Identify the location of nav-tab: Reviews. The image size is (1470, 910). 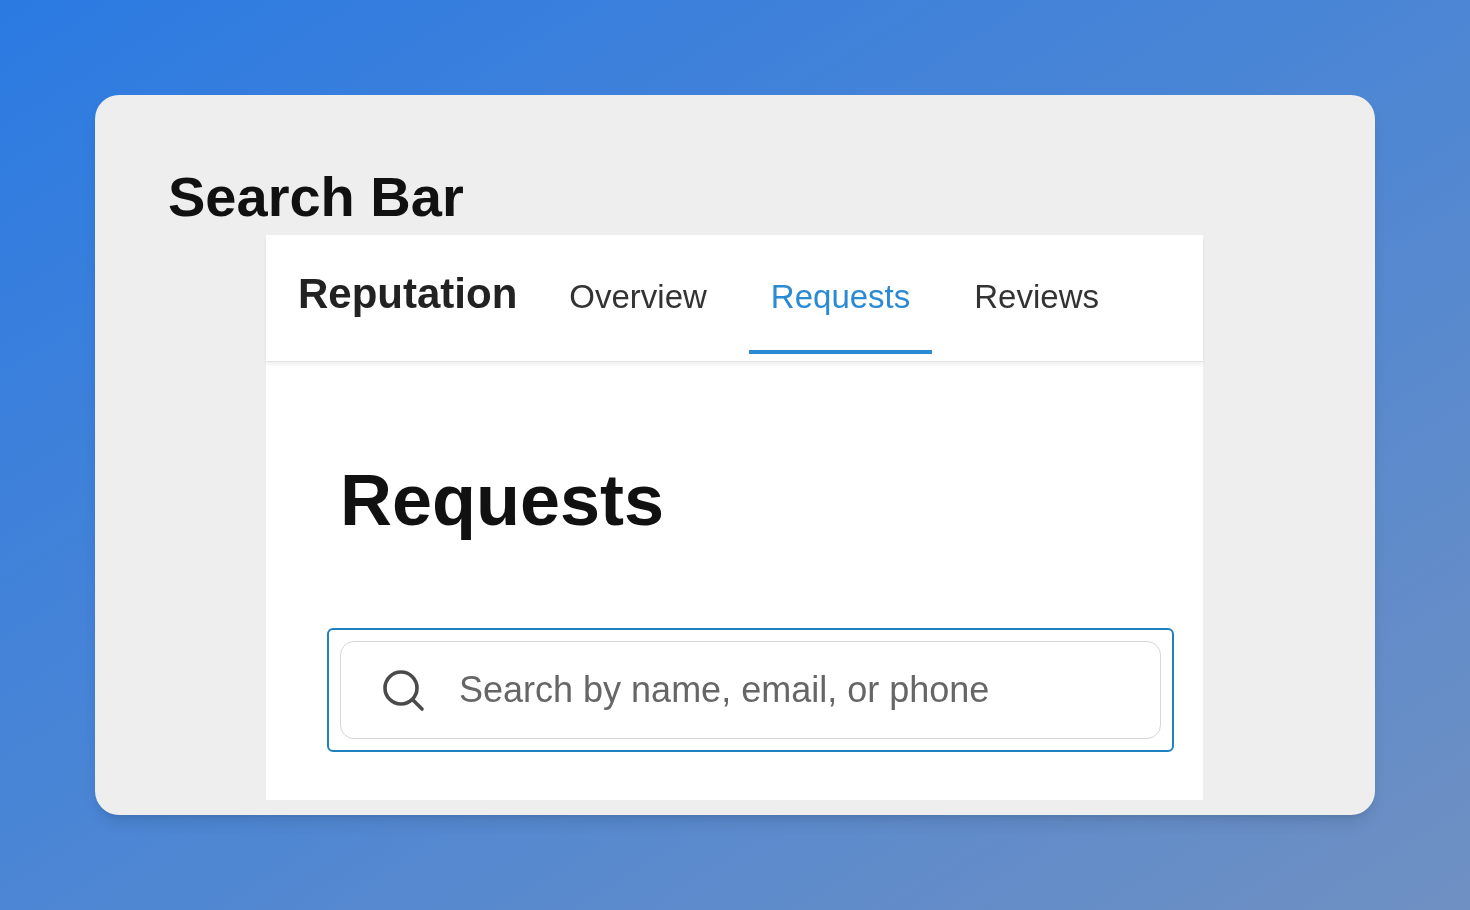
(1036, 294).